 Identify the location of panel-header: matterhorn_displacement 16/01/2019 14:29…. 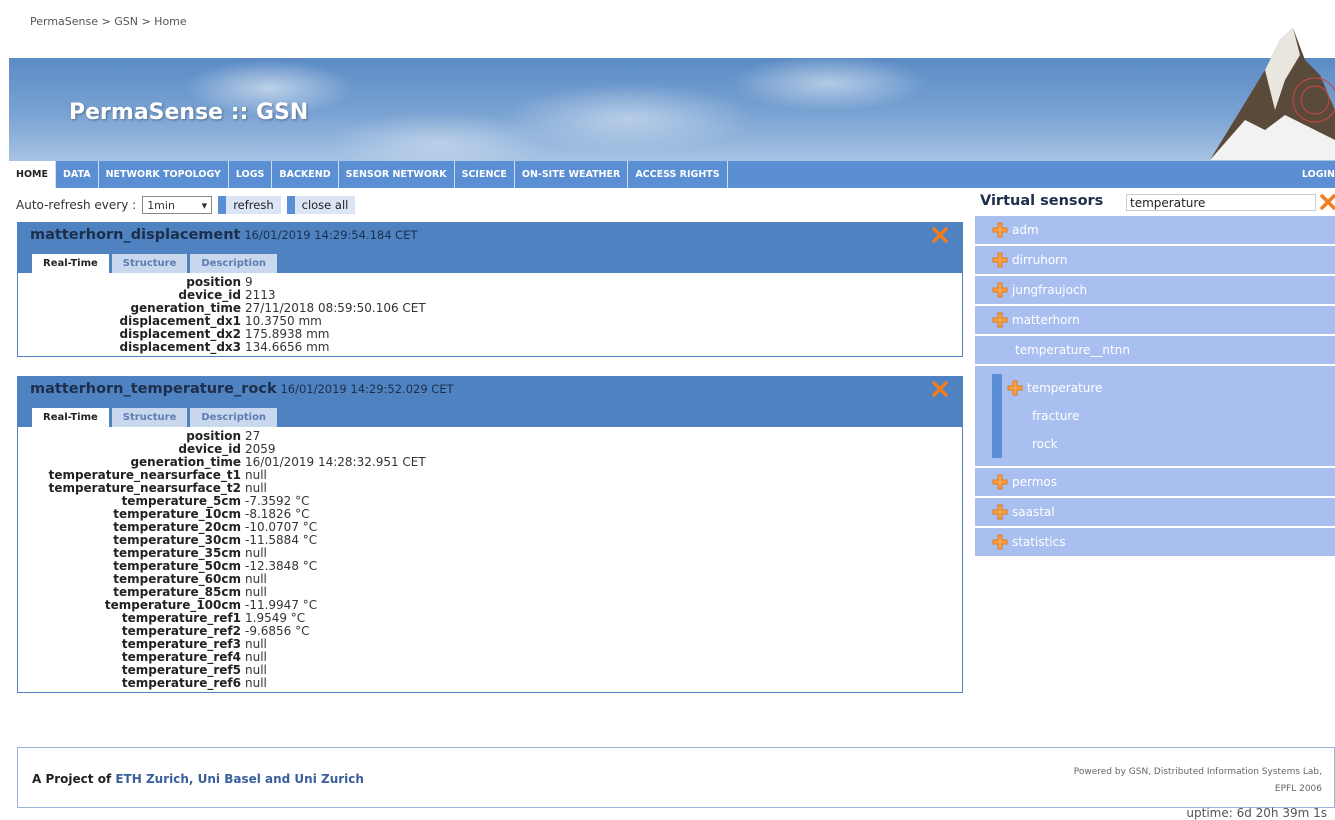
(490, 248).